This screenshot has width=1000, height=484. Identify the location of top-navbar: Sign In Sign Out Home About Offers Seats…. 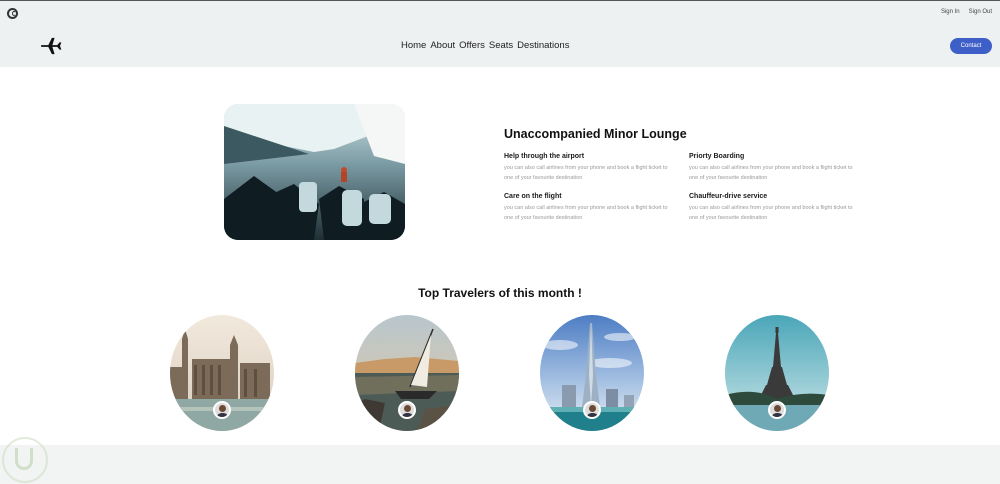
(500, 33).